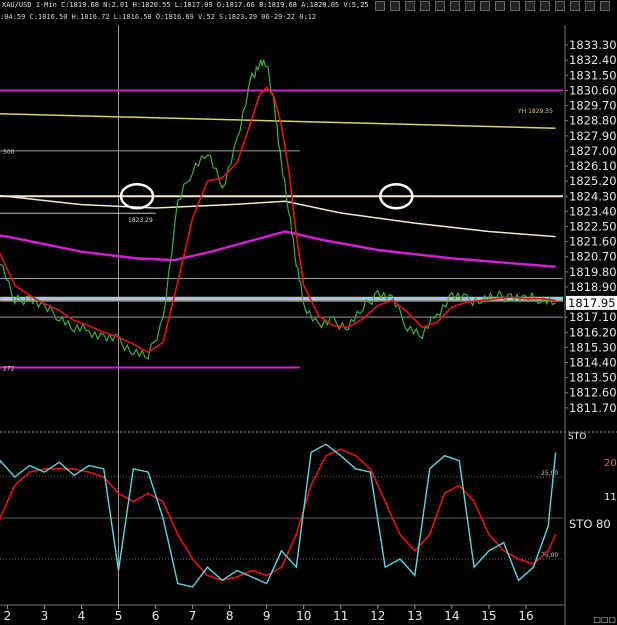 This screenshot has width=617, height=625. I want to click on ytick-label-14: 1820.70, so click(593, 257).